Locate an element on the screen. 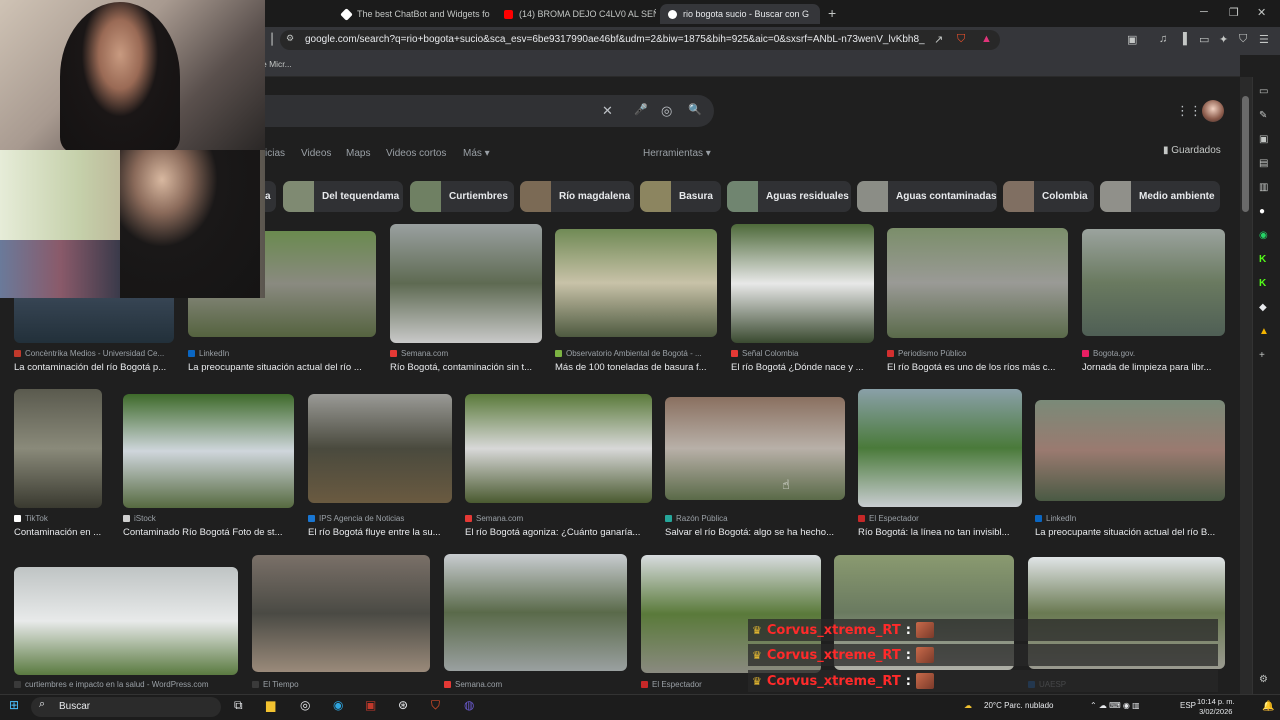 The image size is (1280, 720). weather-text: 20°C Parc. nublado is located at coordinates (1018, 705).